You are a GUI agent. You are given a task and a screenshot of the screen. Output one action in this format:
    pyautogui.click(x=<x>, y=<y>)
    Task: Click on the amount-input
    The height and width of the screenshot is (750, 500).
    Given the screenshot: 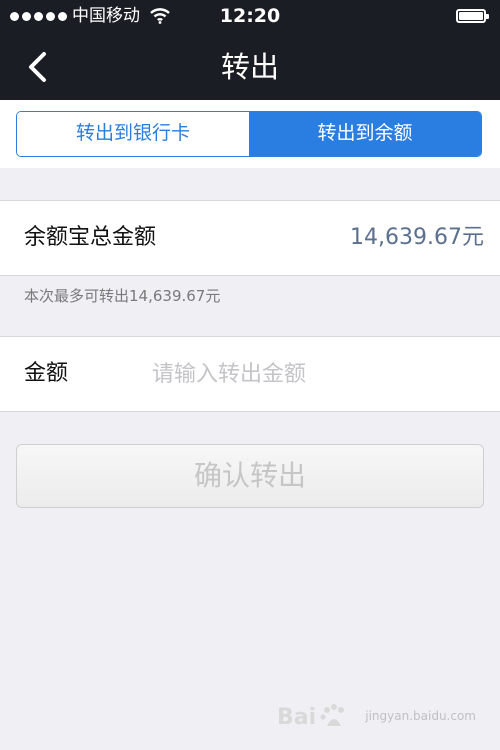 What is the action you would take?
    pyautogui.click(x=312, y=374)
    